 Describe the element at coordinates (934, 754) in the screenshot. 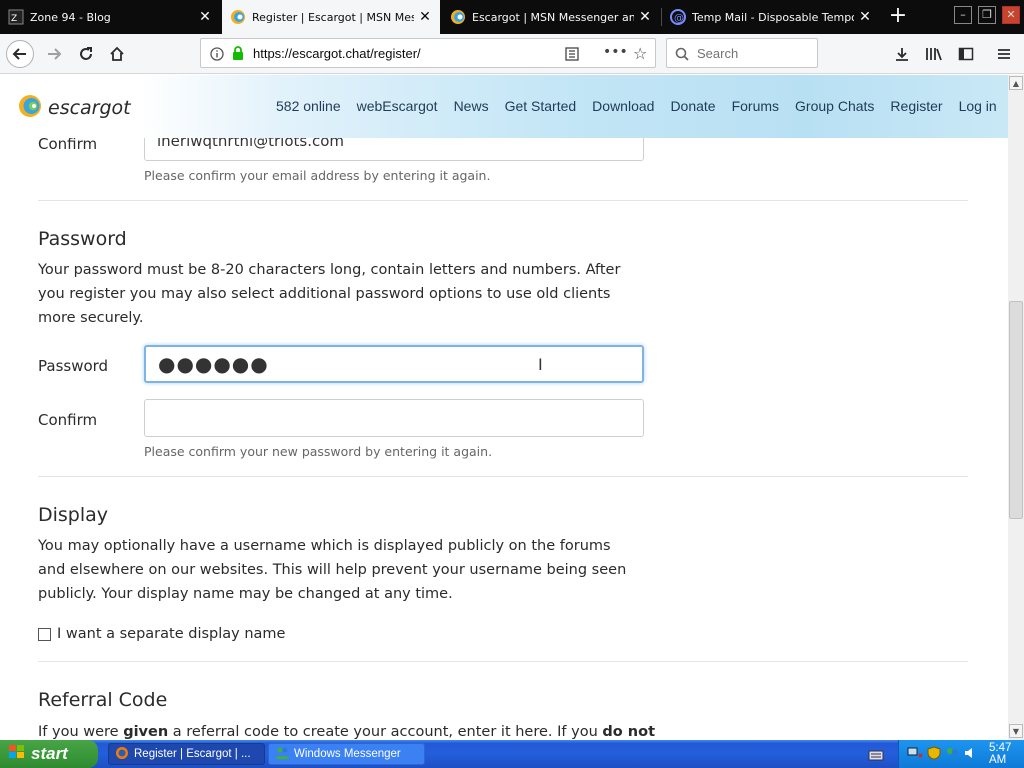

I see `security-shield-icon` at that location.